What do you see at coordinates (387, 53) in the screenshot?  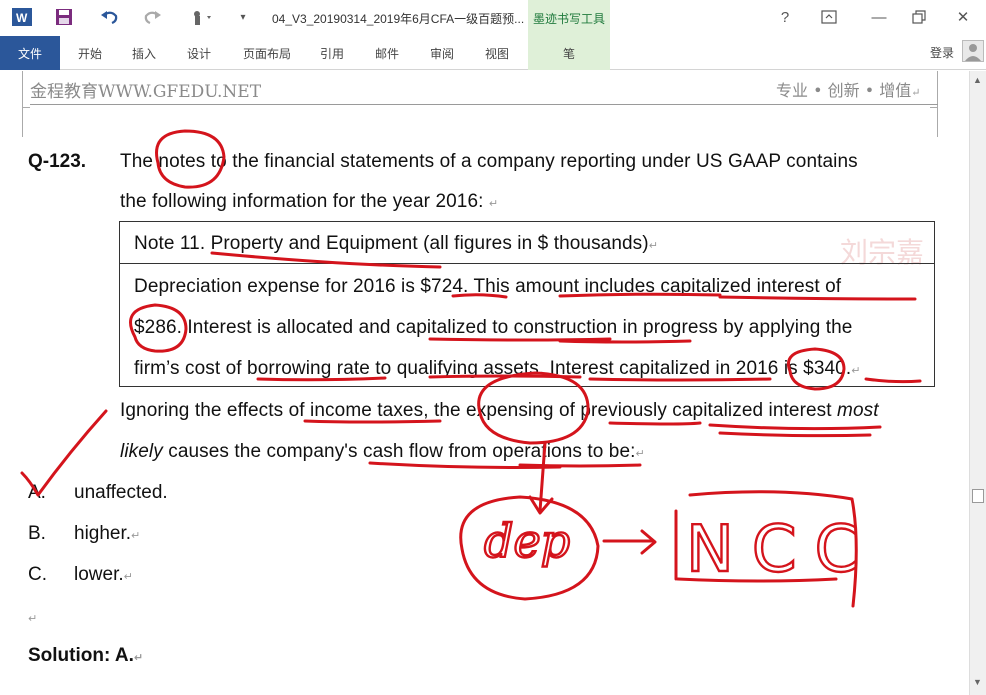 I see `tab-mailings: 邮件` at bounding box center [387, 53].